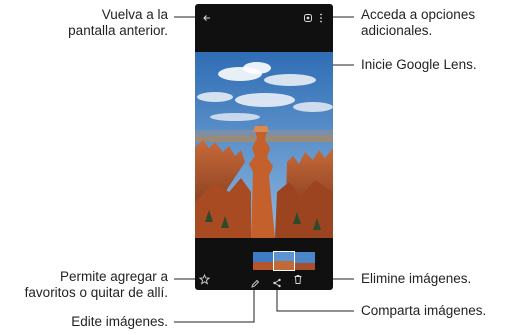 The height and width of the screenshot is (335, 511). Describe the element at coordinates (113, 276) in the screenshot. I see `favorite-callout-line1: Permite agregar a` at that location.